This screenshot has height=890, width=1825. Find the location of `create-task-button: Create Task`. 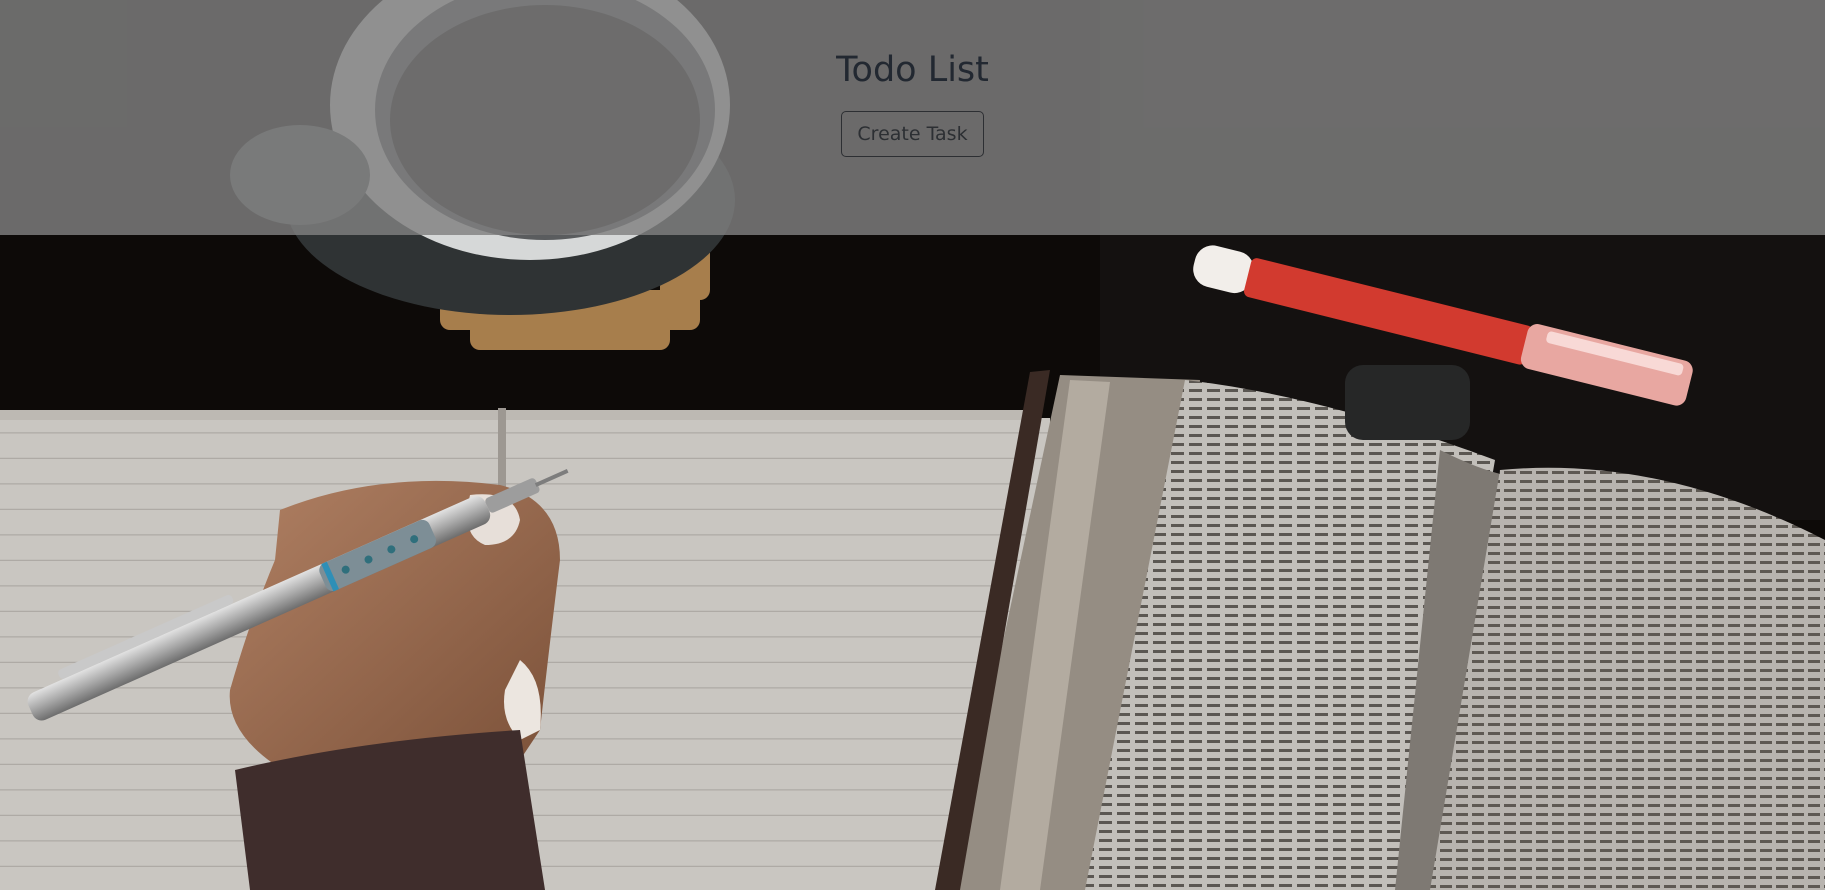

create-task-button: Create Task is located at coordinates (912, 134).